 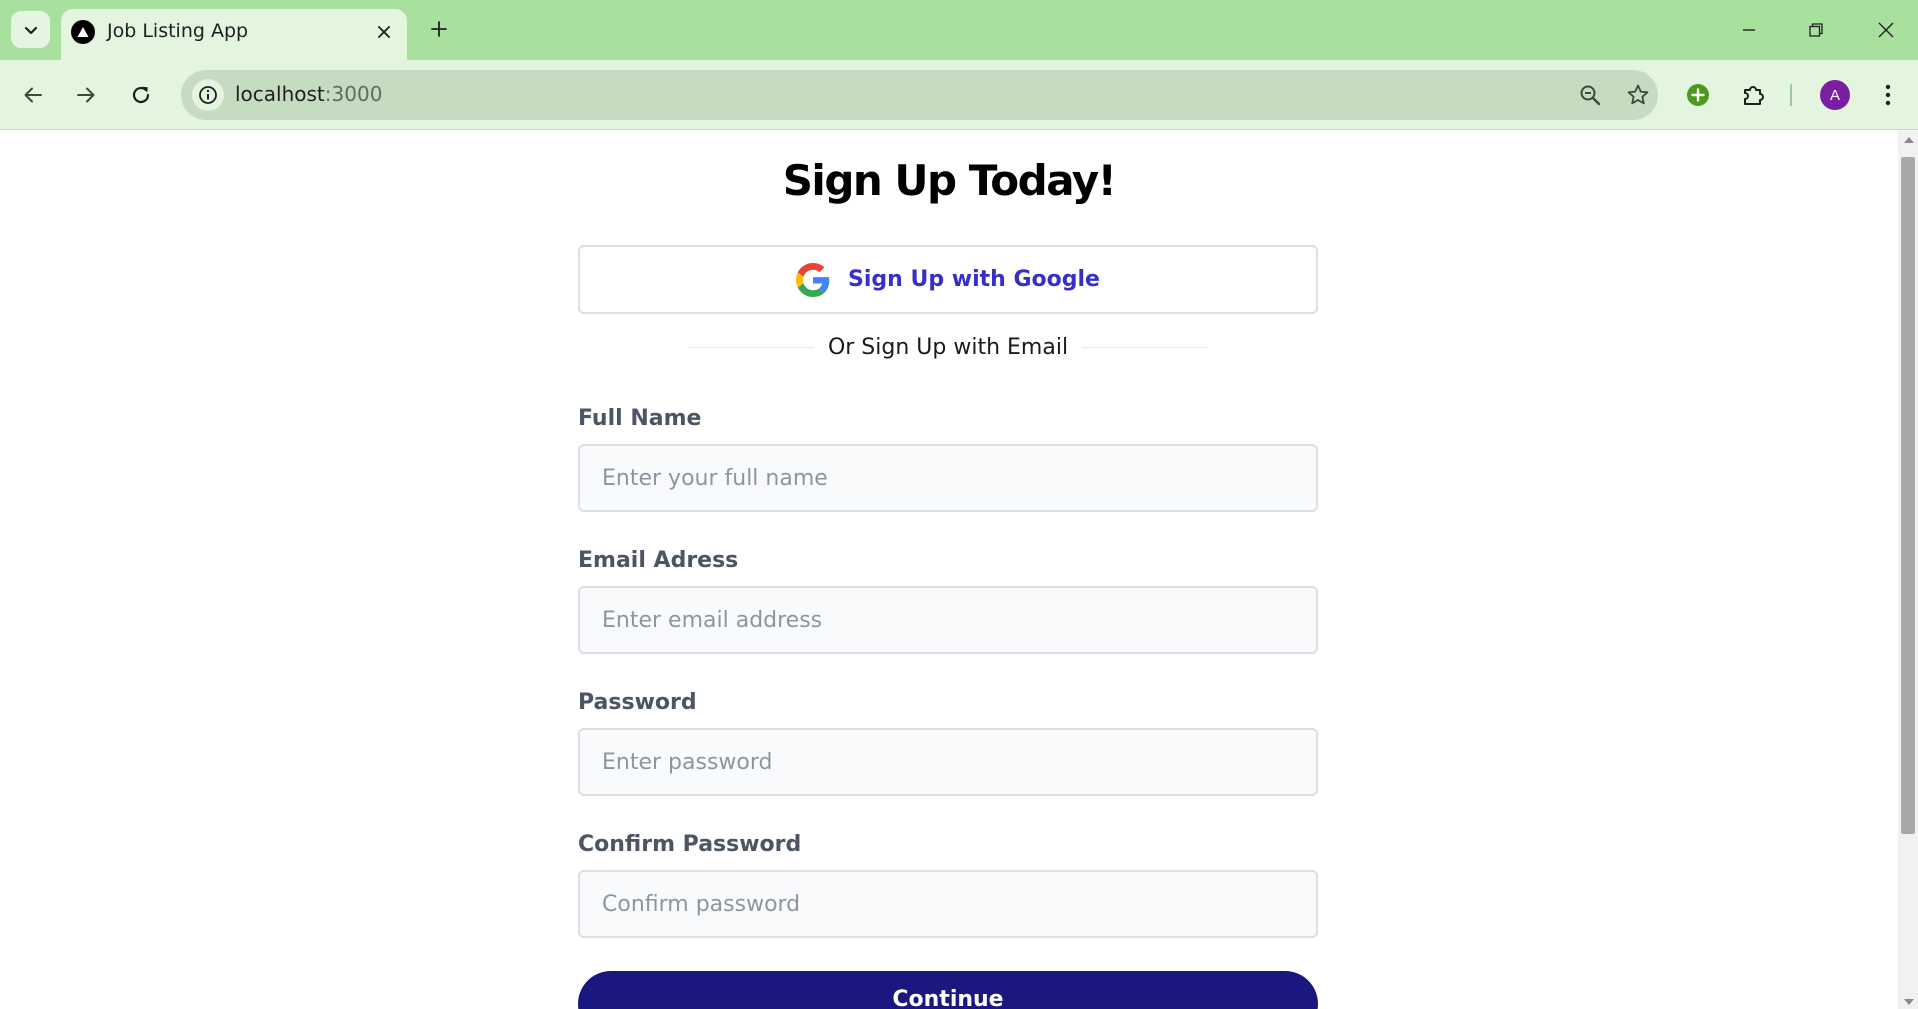 What do you see at coordinates (1835, 95) in the screenshot?
I see `profile-avatar: A` at bounding box center [1835, 95].